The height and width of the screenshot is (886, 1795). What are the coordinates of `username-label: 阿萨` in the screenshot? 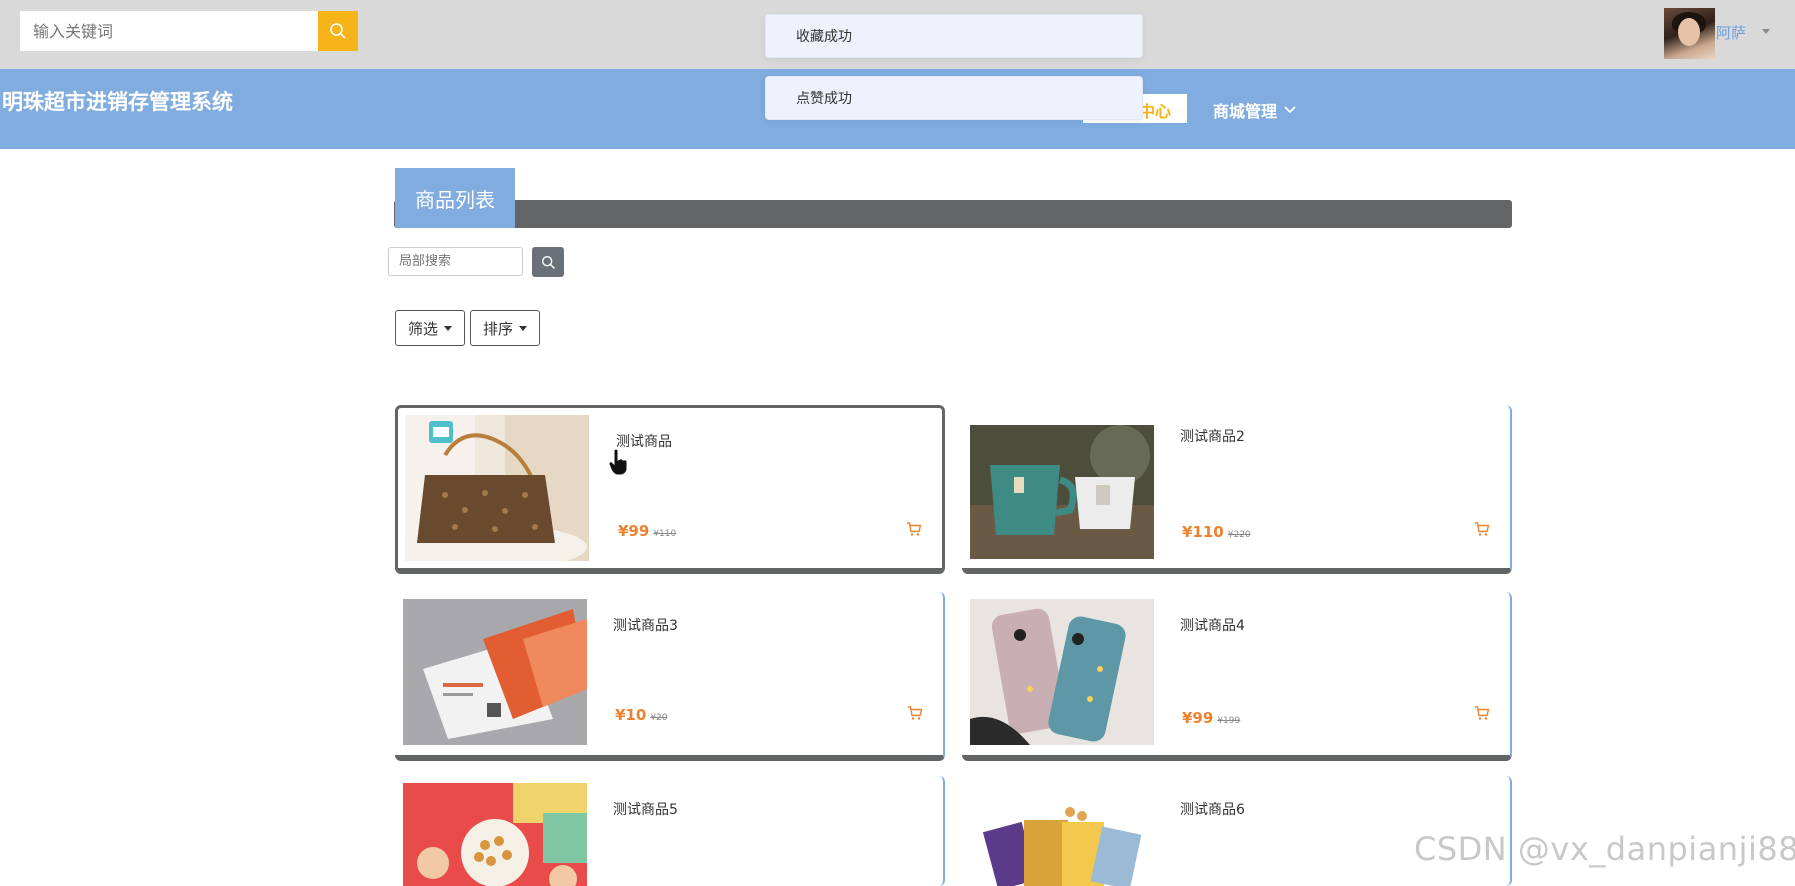 It's located at (1731, 32).